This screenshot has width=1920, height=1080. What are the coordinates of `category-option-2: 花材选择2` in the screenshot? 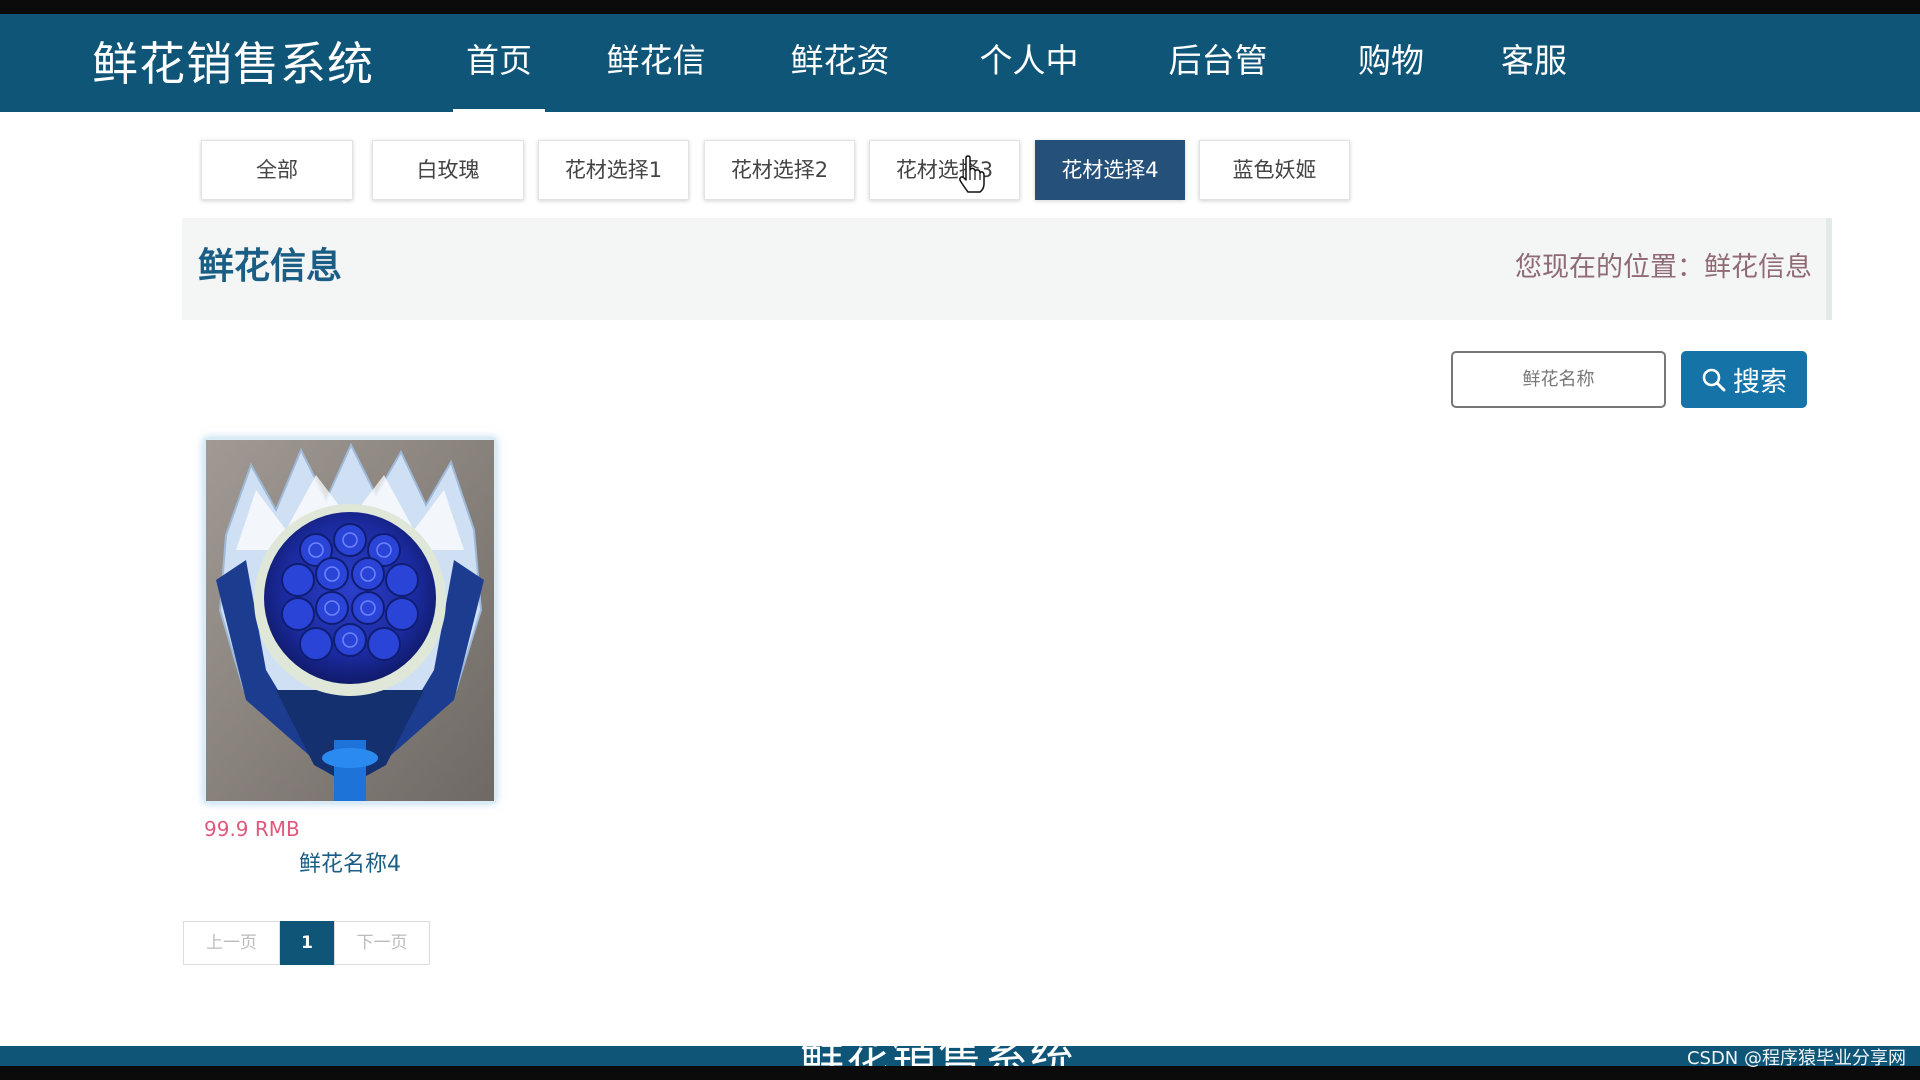 It's located at (779, 170).